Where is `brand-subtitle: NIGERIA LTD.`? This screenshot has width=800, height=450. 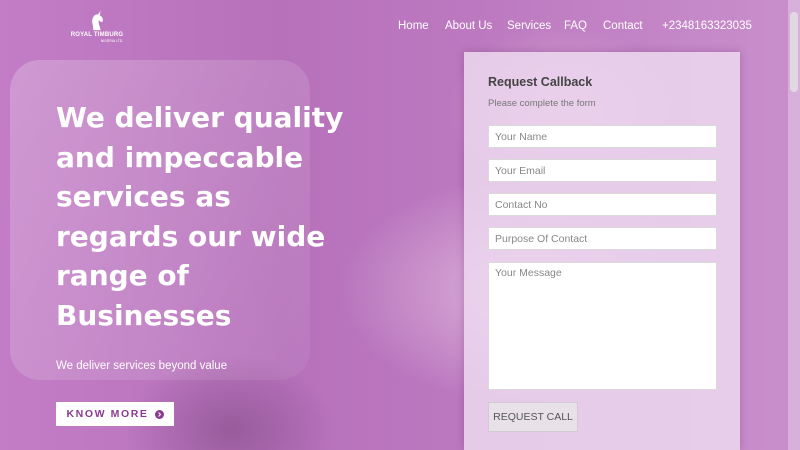
brand-subtitle: NIGERIA LTD. is located at coordinates (112, 41).